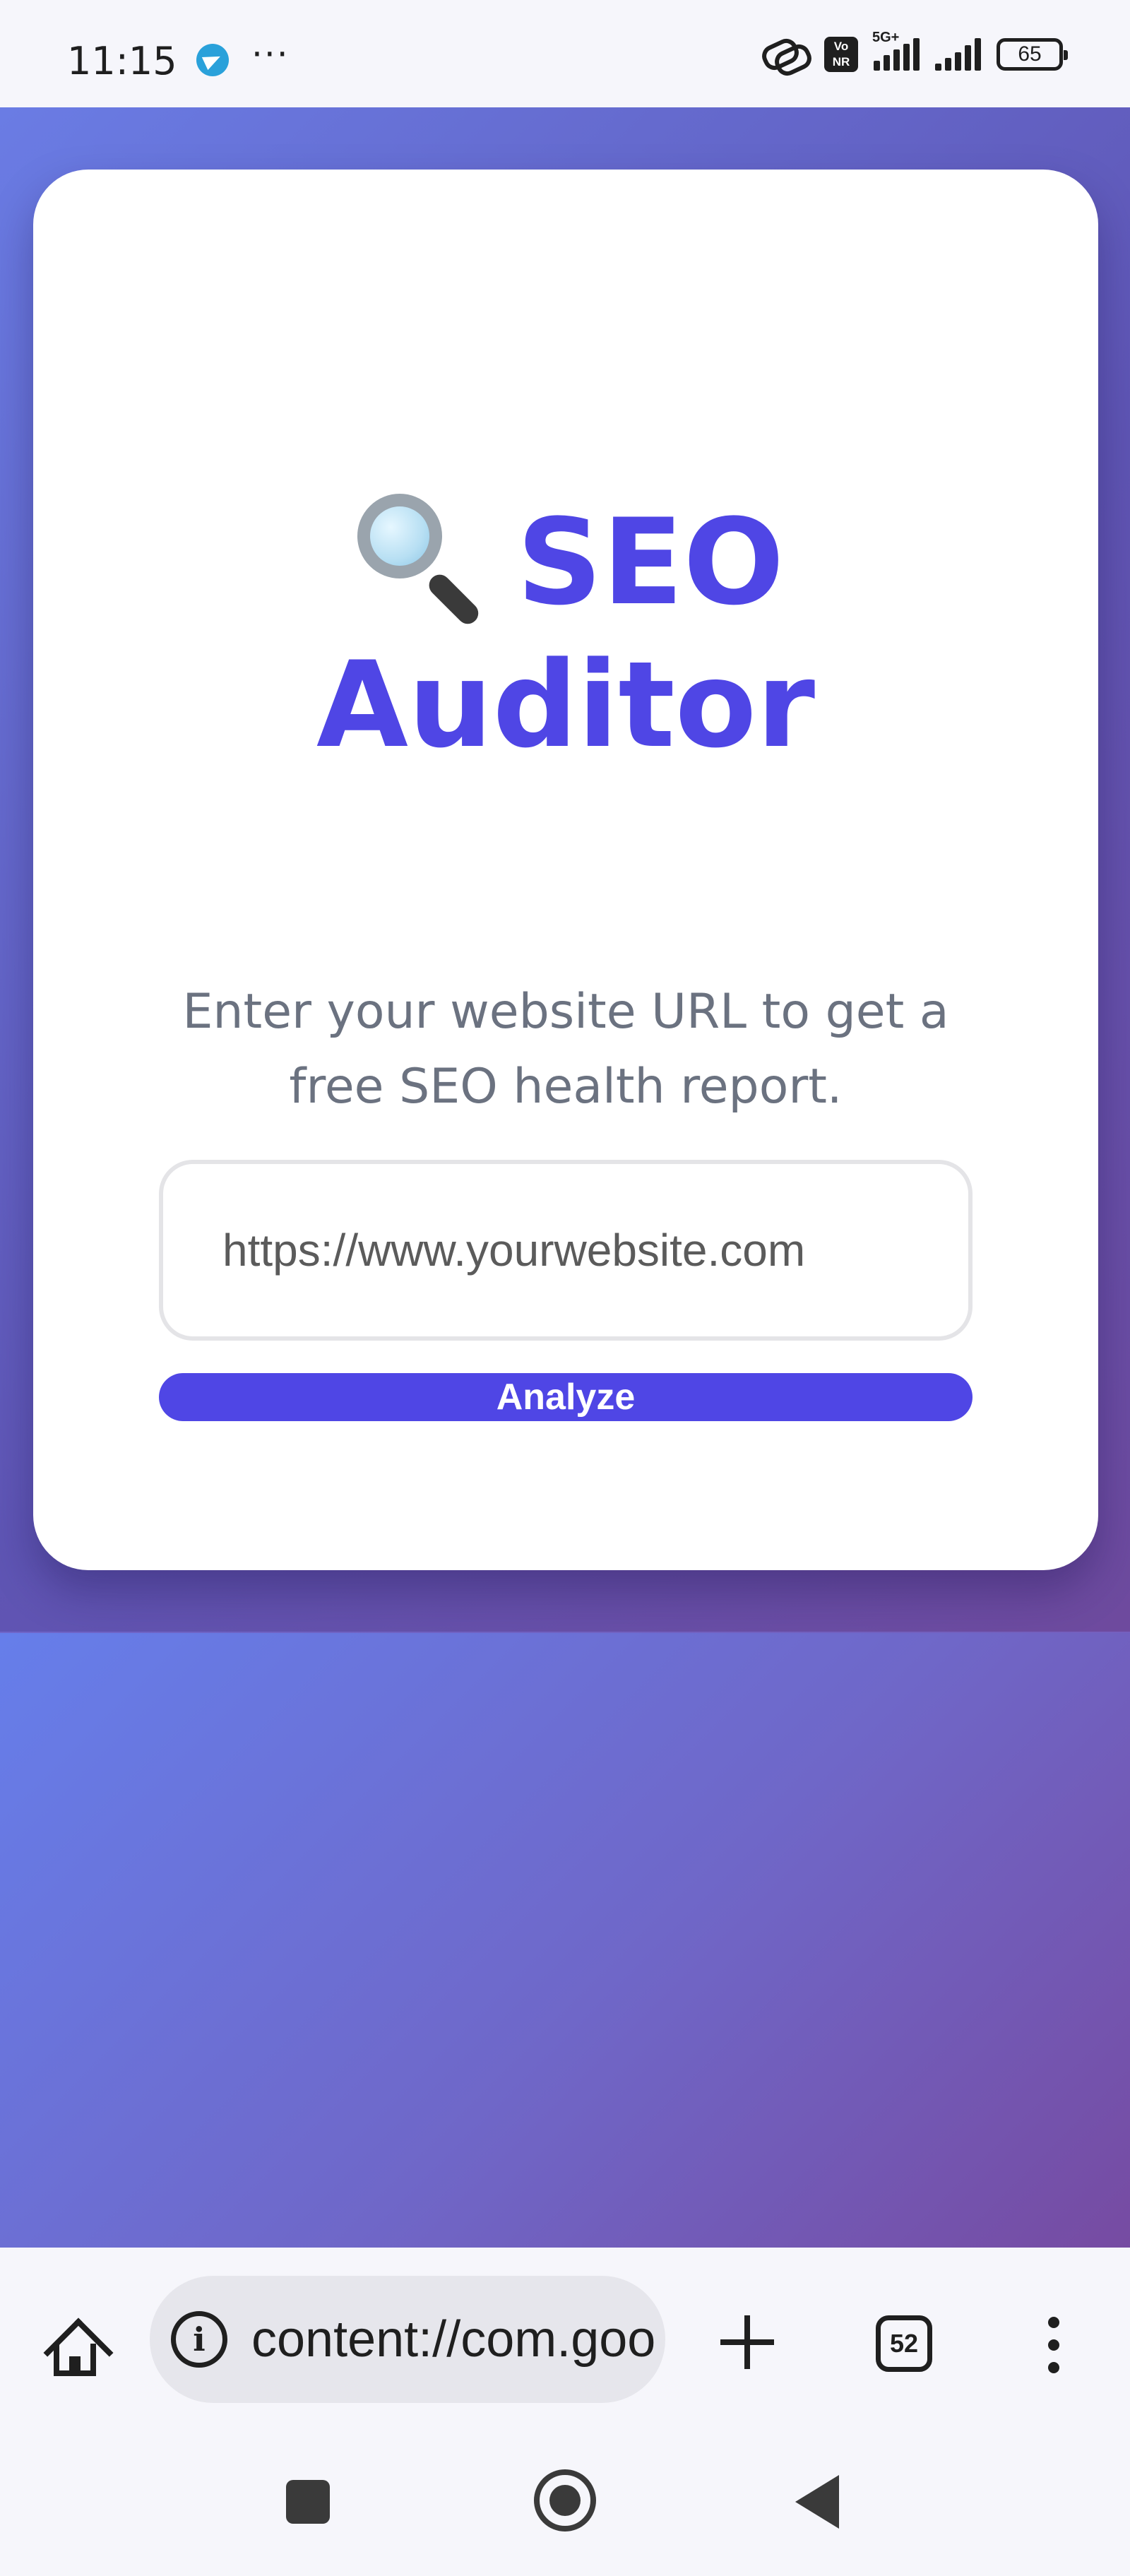  Describe the element at coordinates (650, 562) in the screenshot. I see `title-line-1: SEO` at that location.